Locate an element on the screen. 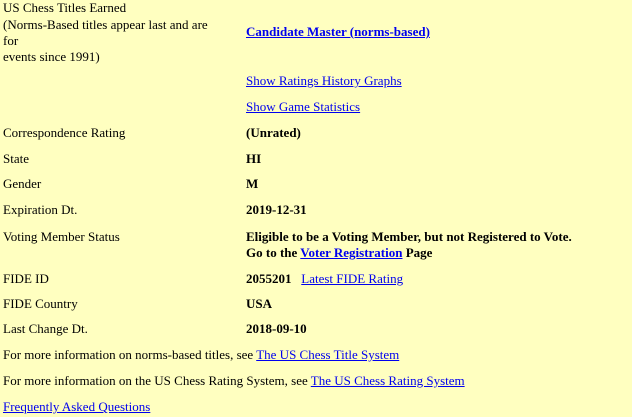 The height and width of the screenshot is (417, 641). fide-id-value: 2055201 is located at coordinates (269, 278).